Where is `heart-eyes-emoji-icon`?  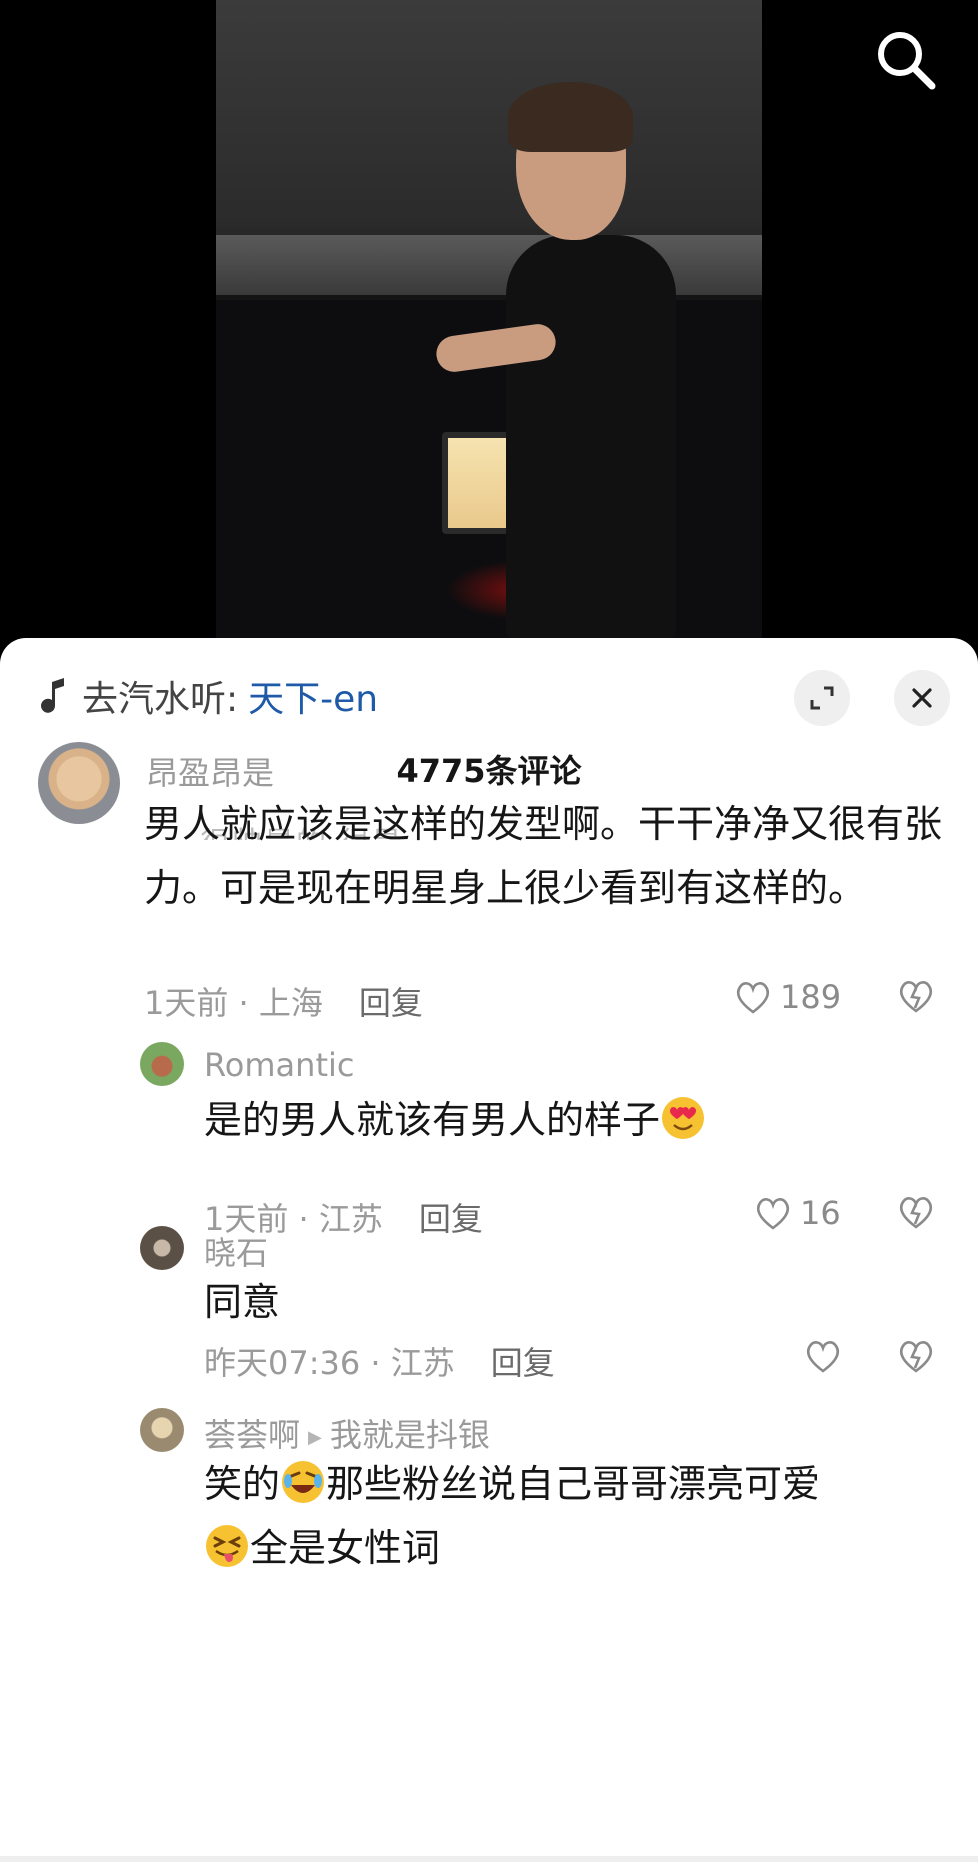
heart-eyes-emoji-icon is located at coordinates (683, 1118).